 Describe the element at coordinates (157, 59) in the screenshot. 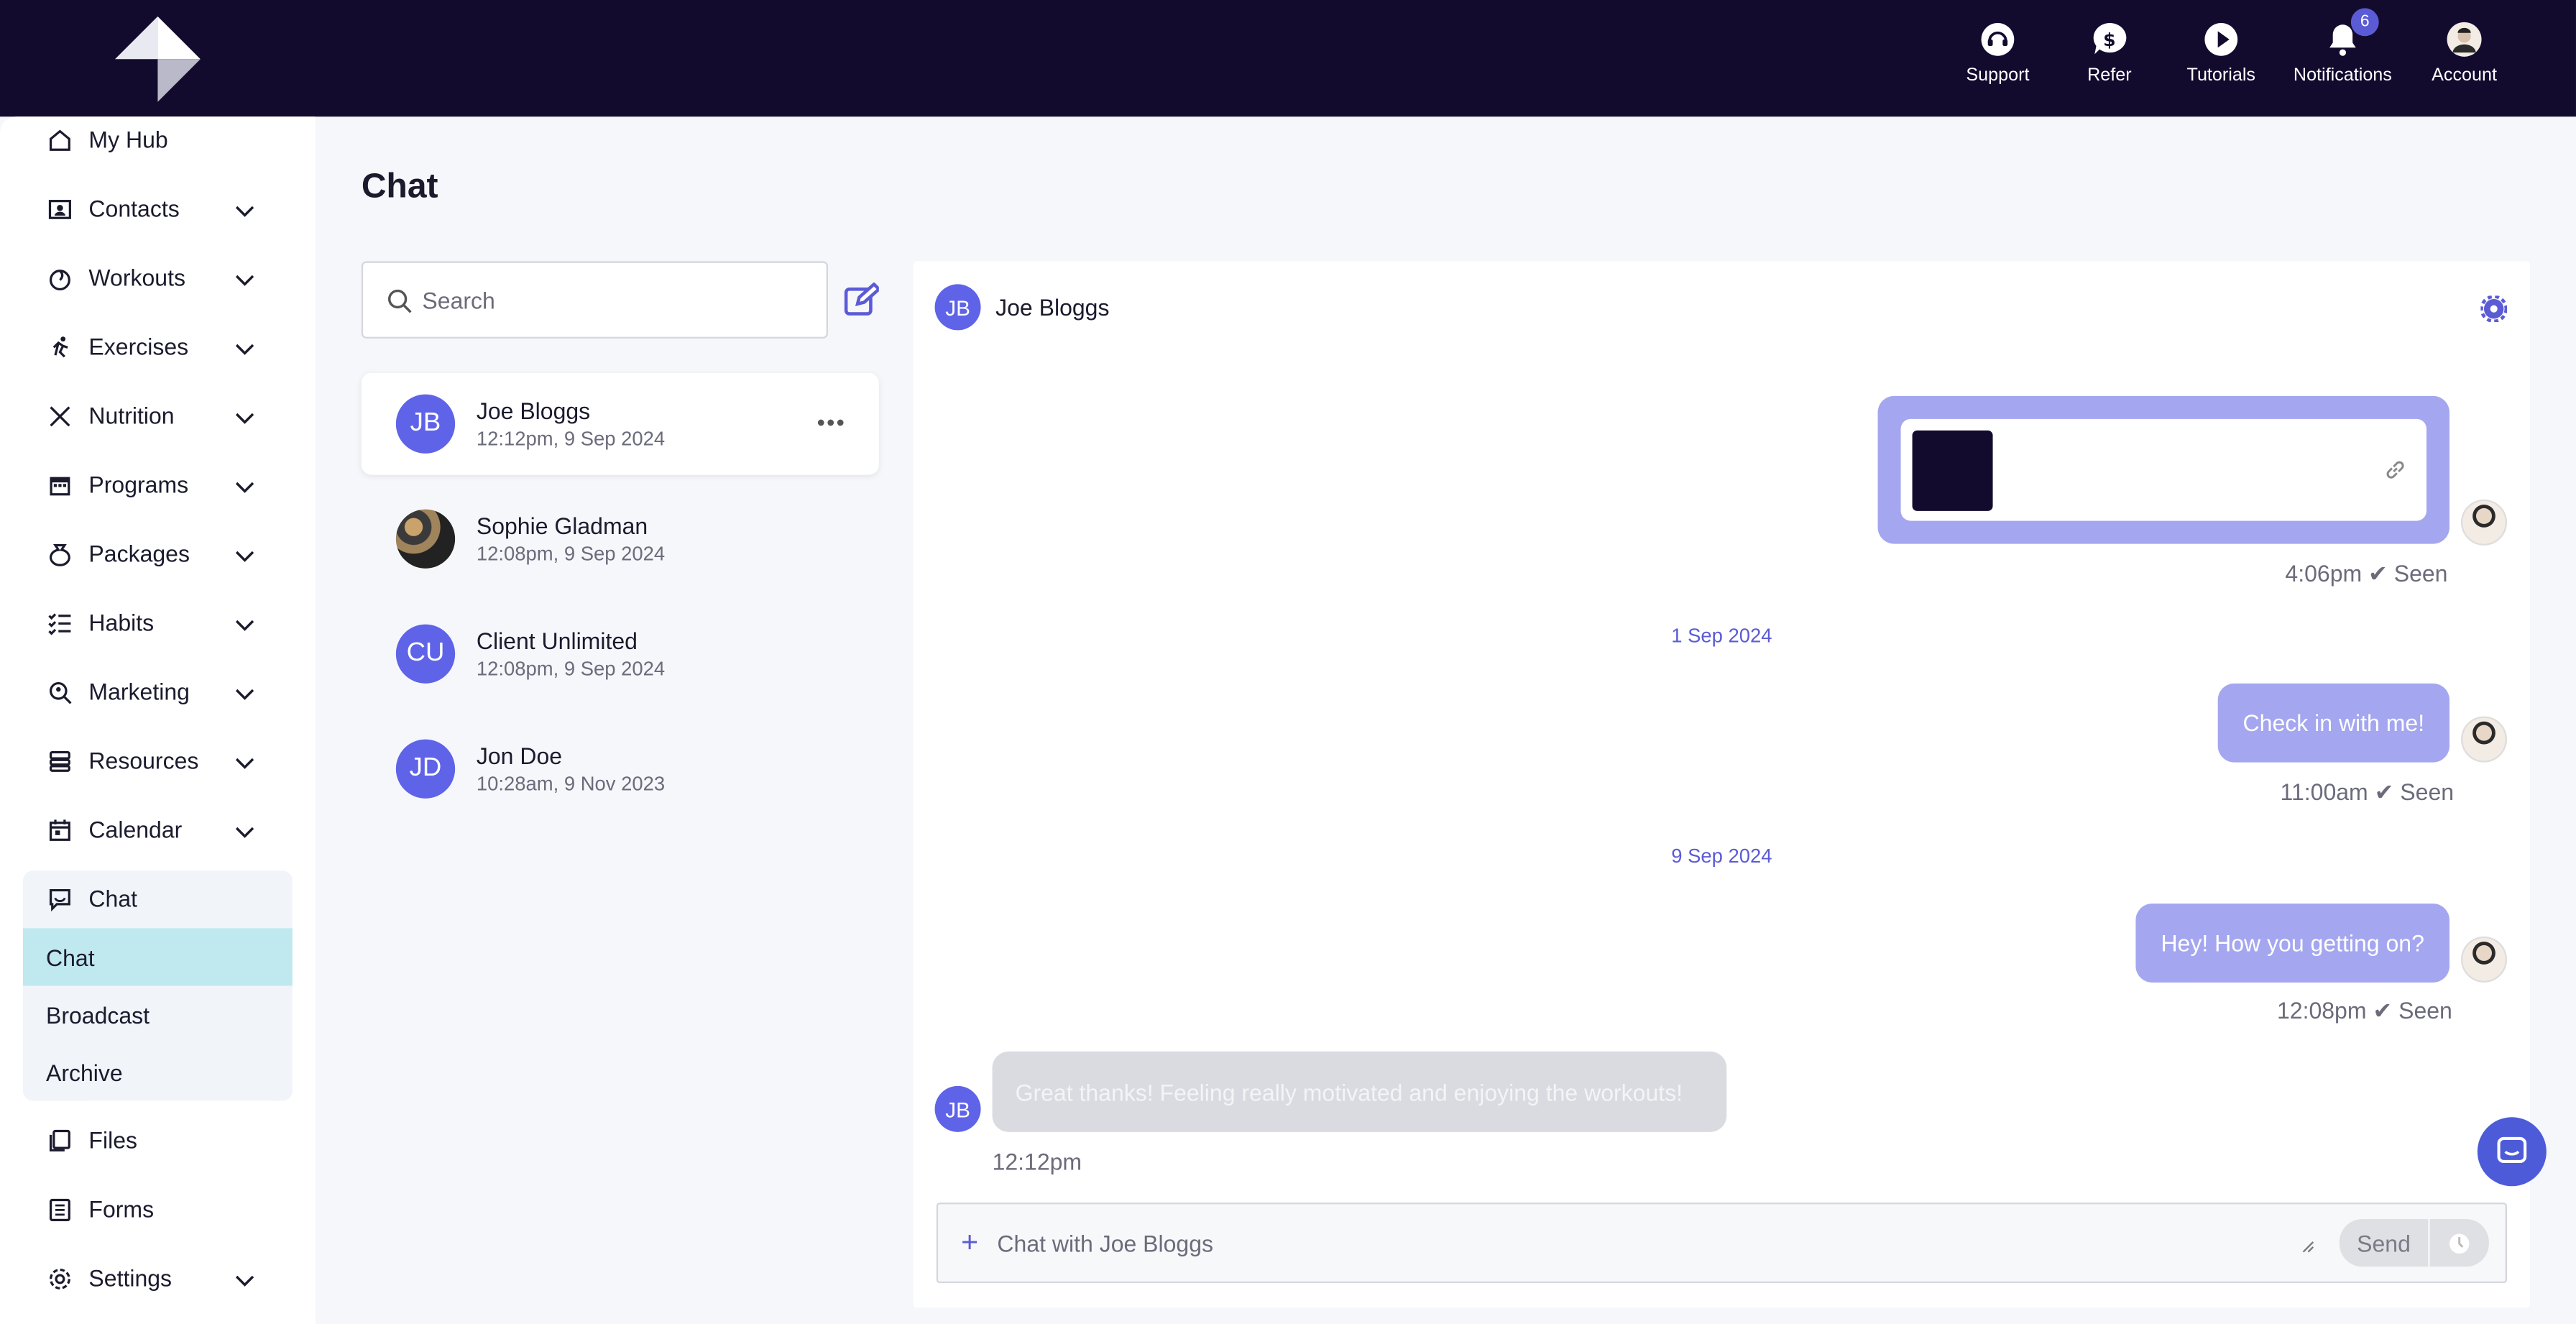

I see `brand-logo` at that location.